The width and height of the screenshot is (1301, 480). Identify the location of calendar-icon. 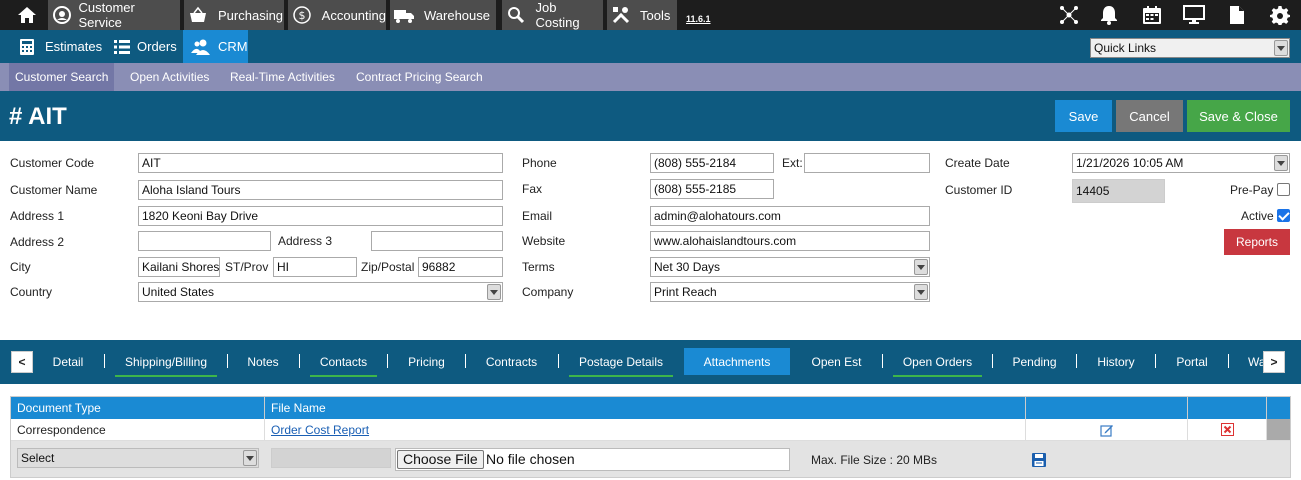
(1152, 15).